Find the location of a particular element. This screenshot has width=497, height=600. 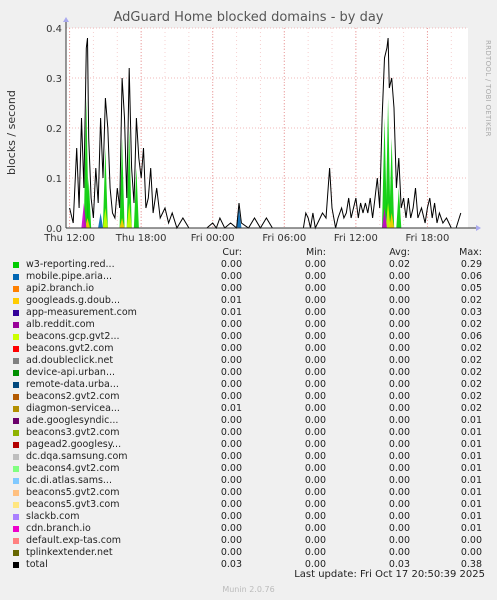

y-tick-label: 0.3 is located at coordinates (54, 79).